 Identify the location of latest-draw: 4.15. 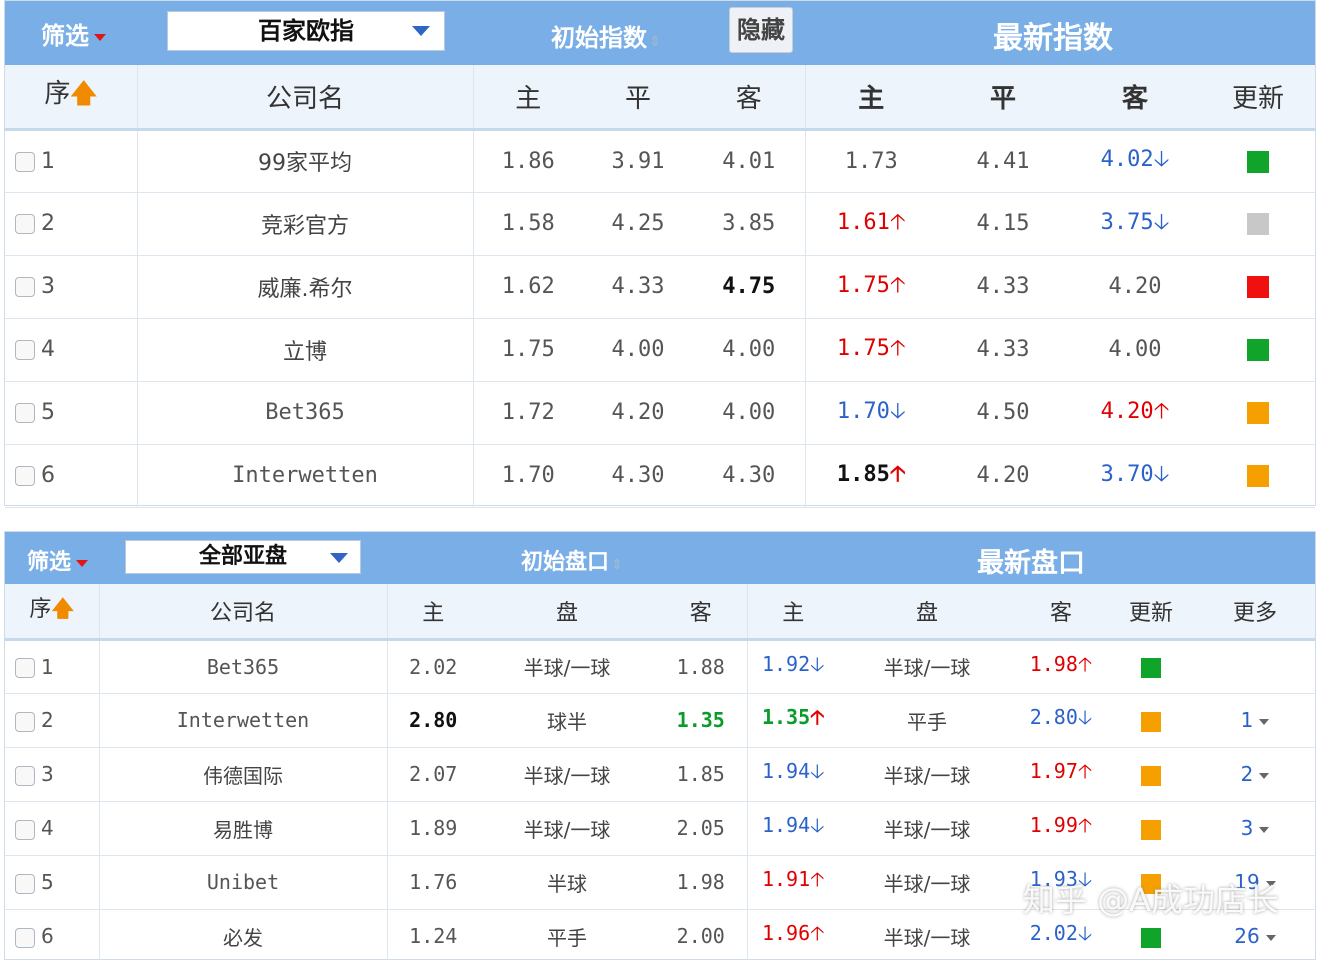
(1003, 224).